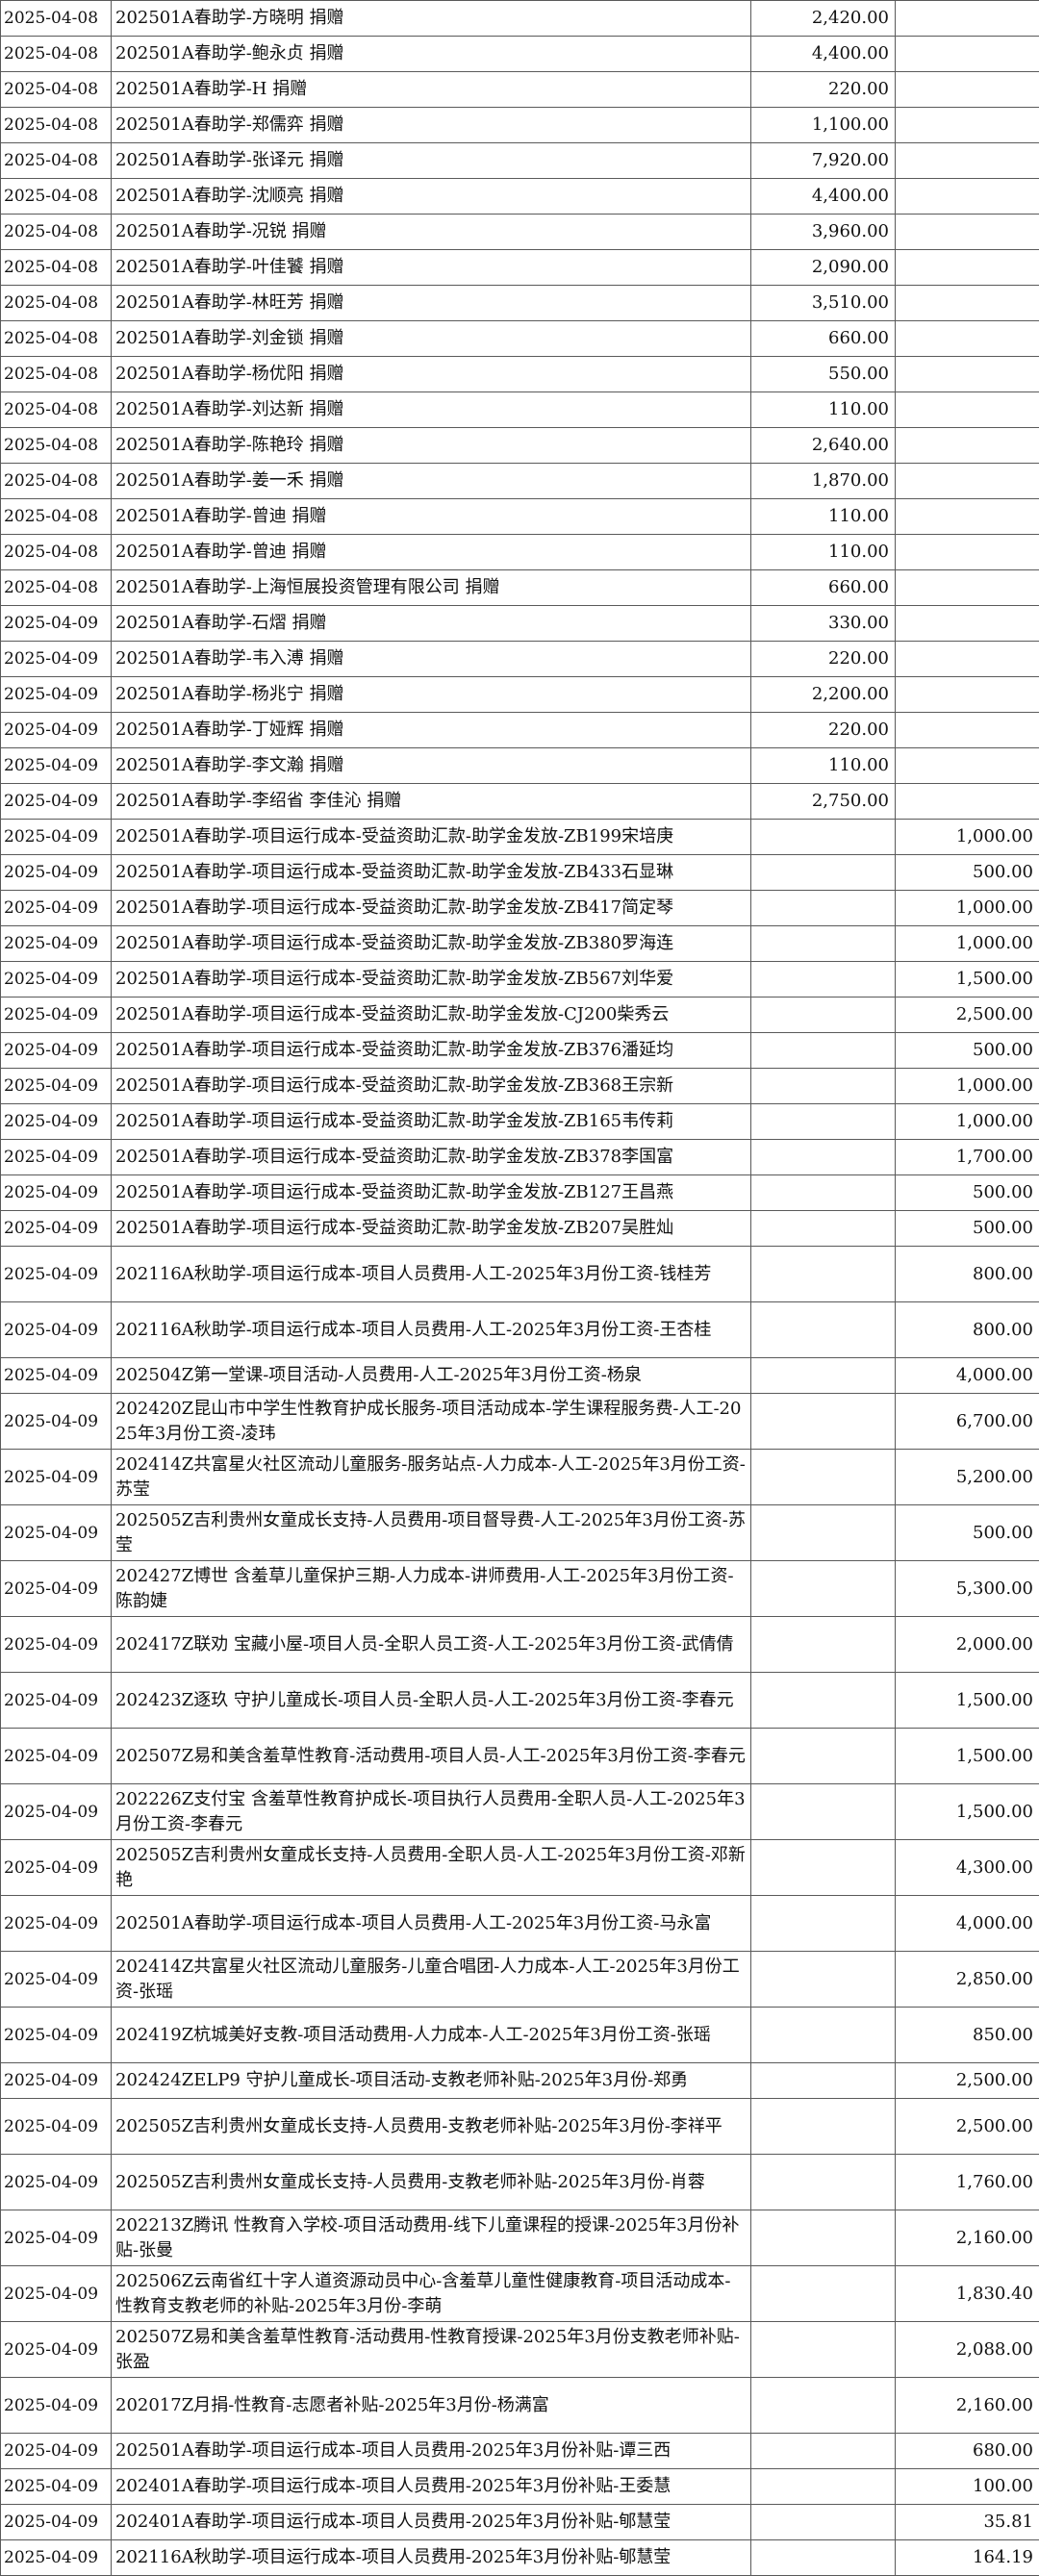 This screenshot has height=2576, width=1039. What do you see at coordinates (431, 873) in the screenshot?
I see `description-cell: 202501A春助学-项目运行成本-受益资助汇款-助学金发放-ZB433石显琳` at bounding box center [431, 873].